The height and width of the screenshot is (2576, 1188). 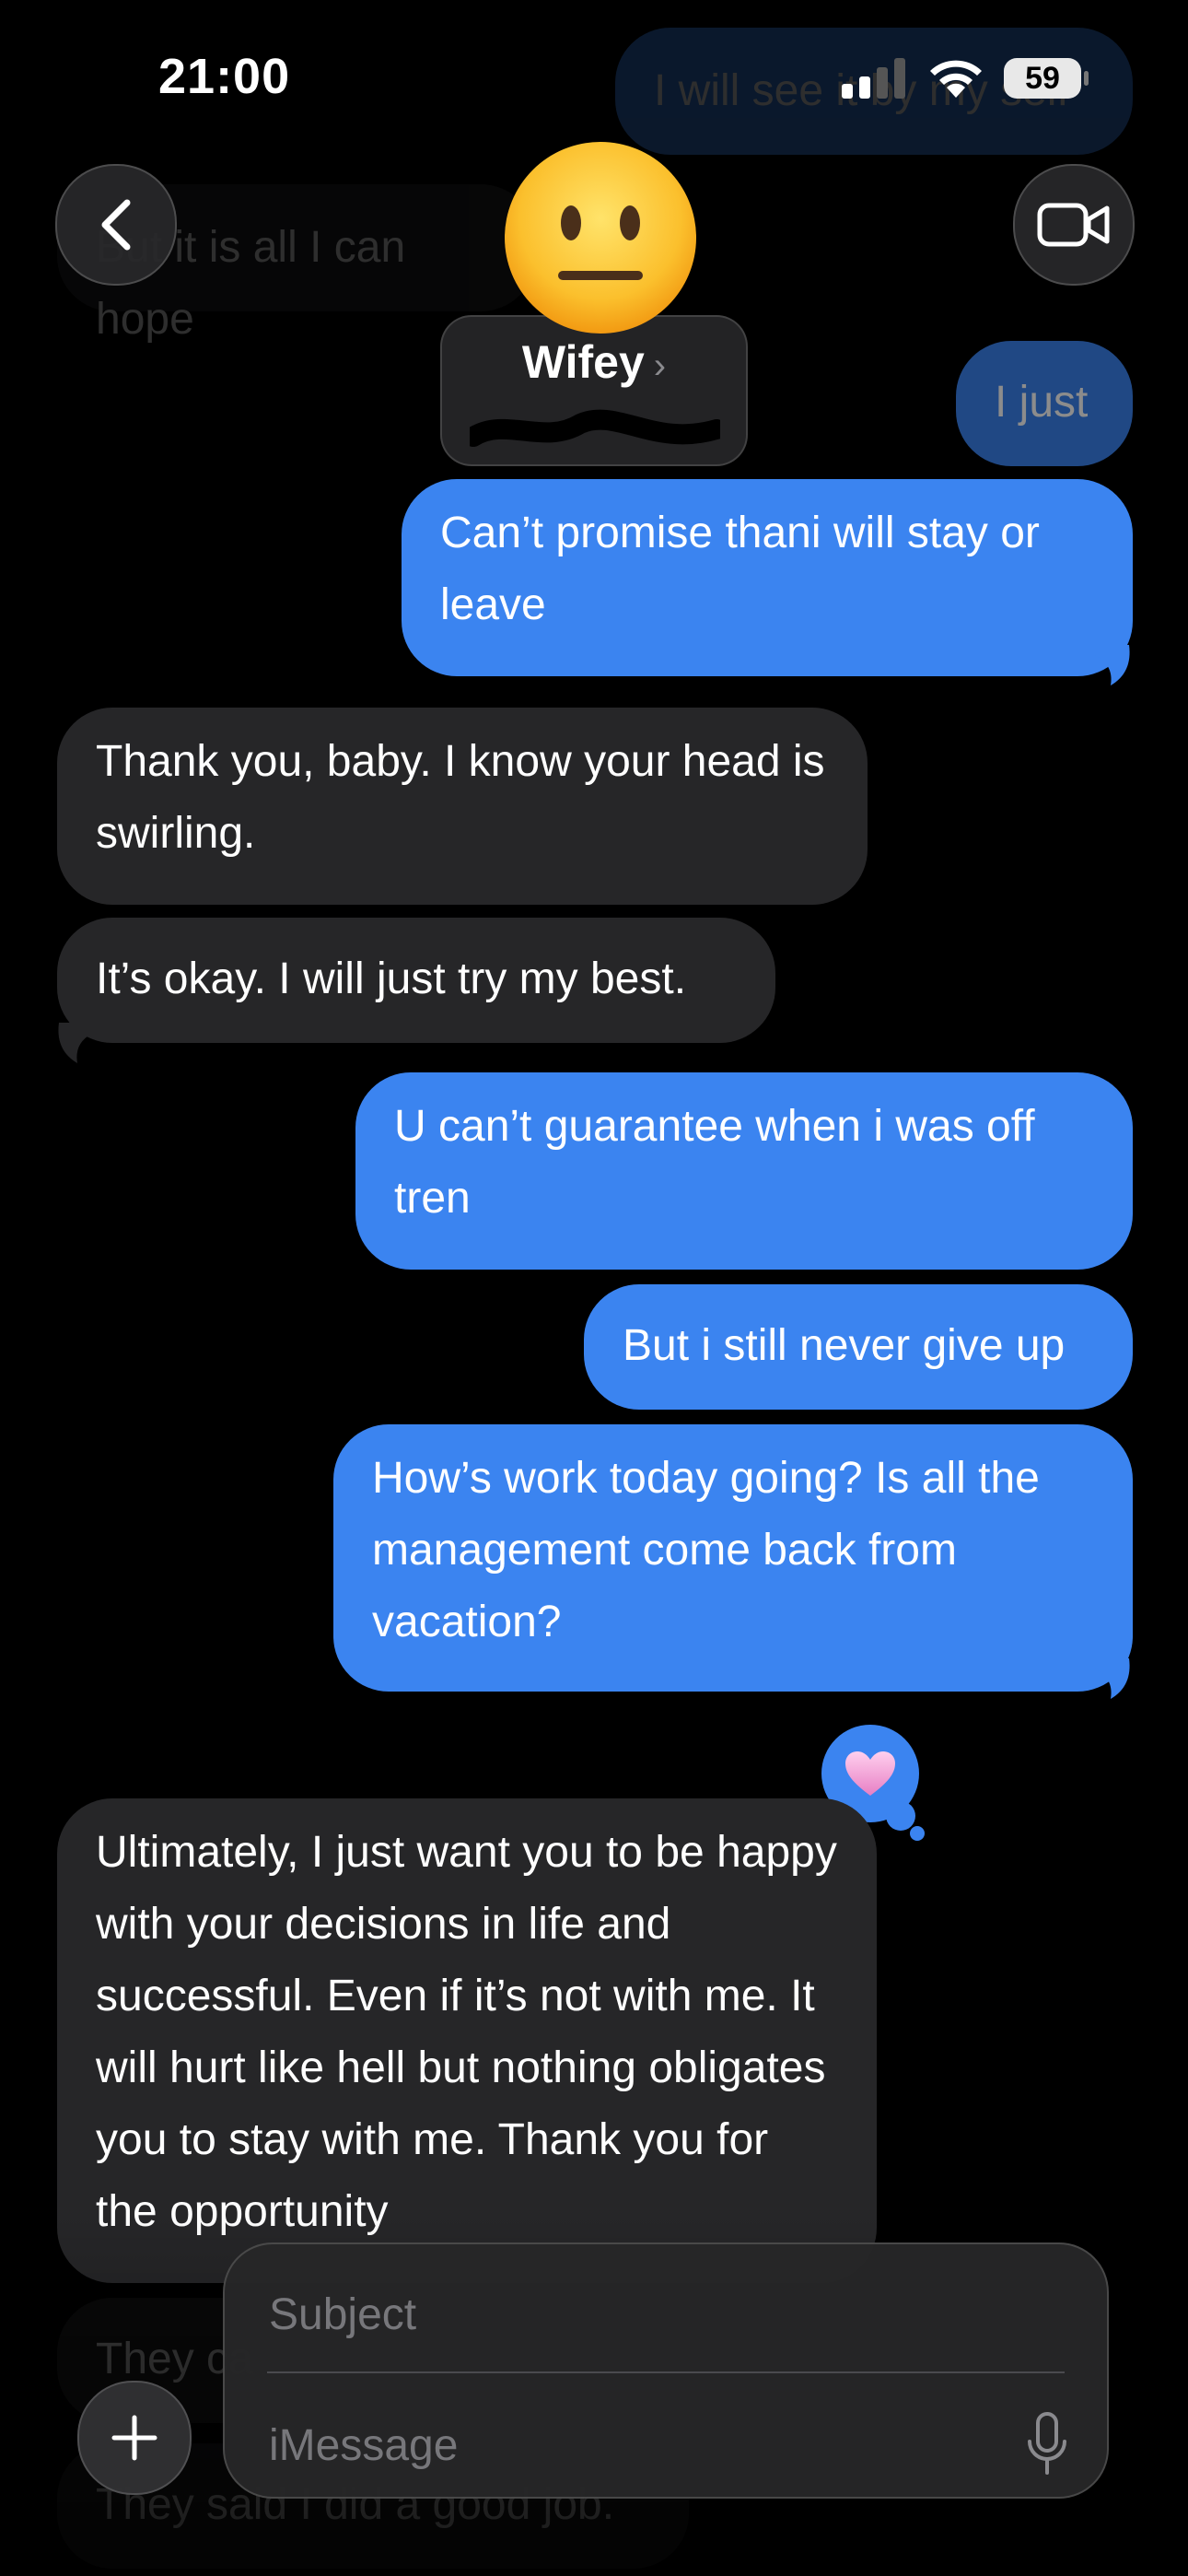 What do you see at coordinates (641, 2314) in the screenshot?
I see `subject-input` at bounding box center [641, 2314].